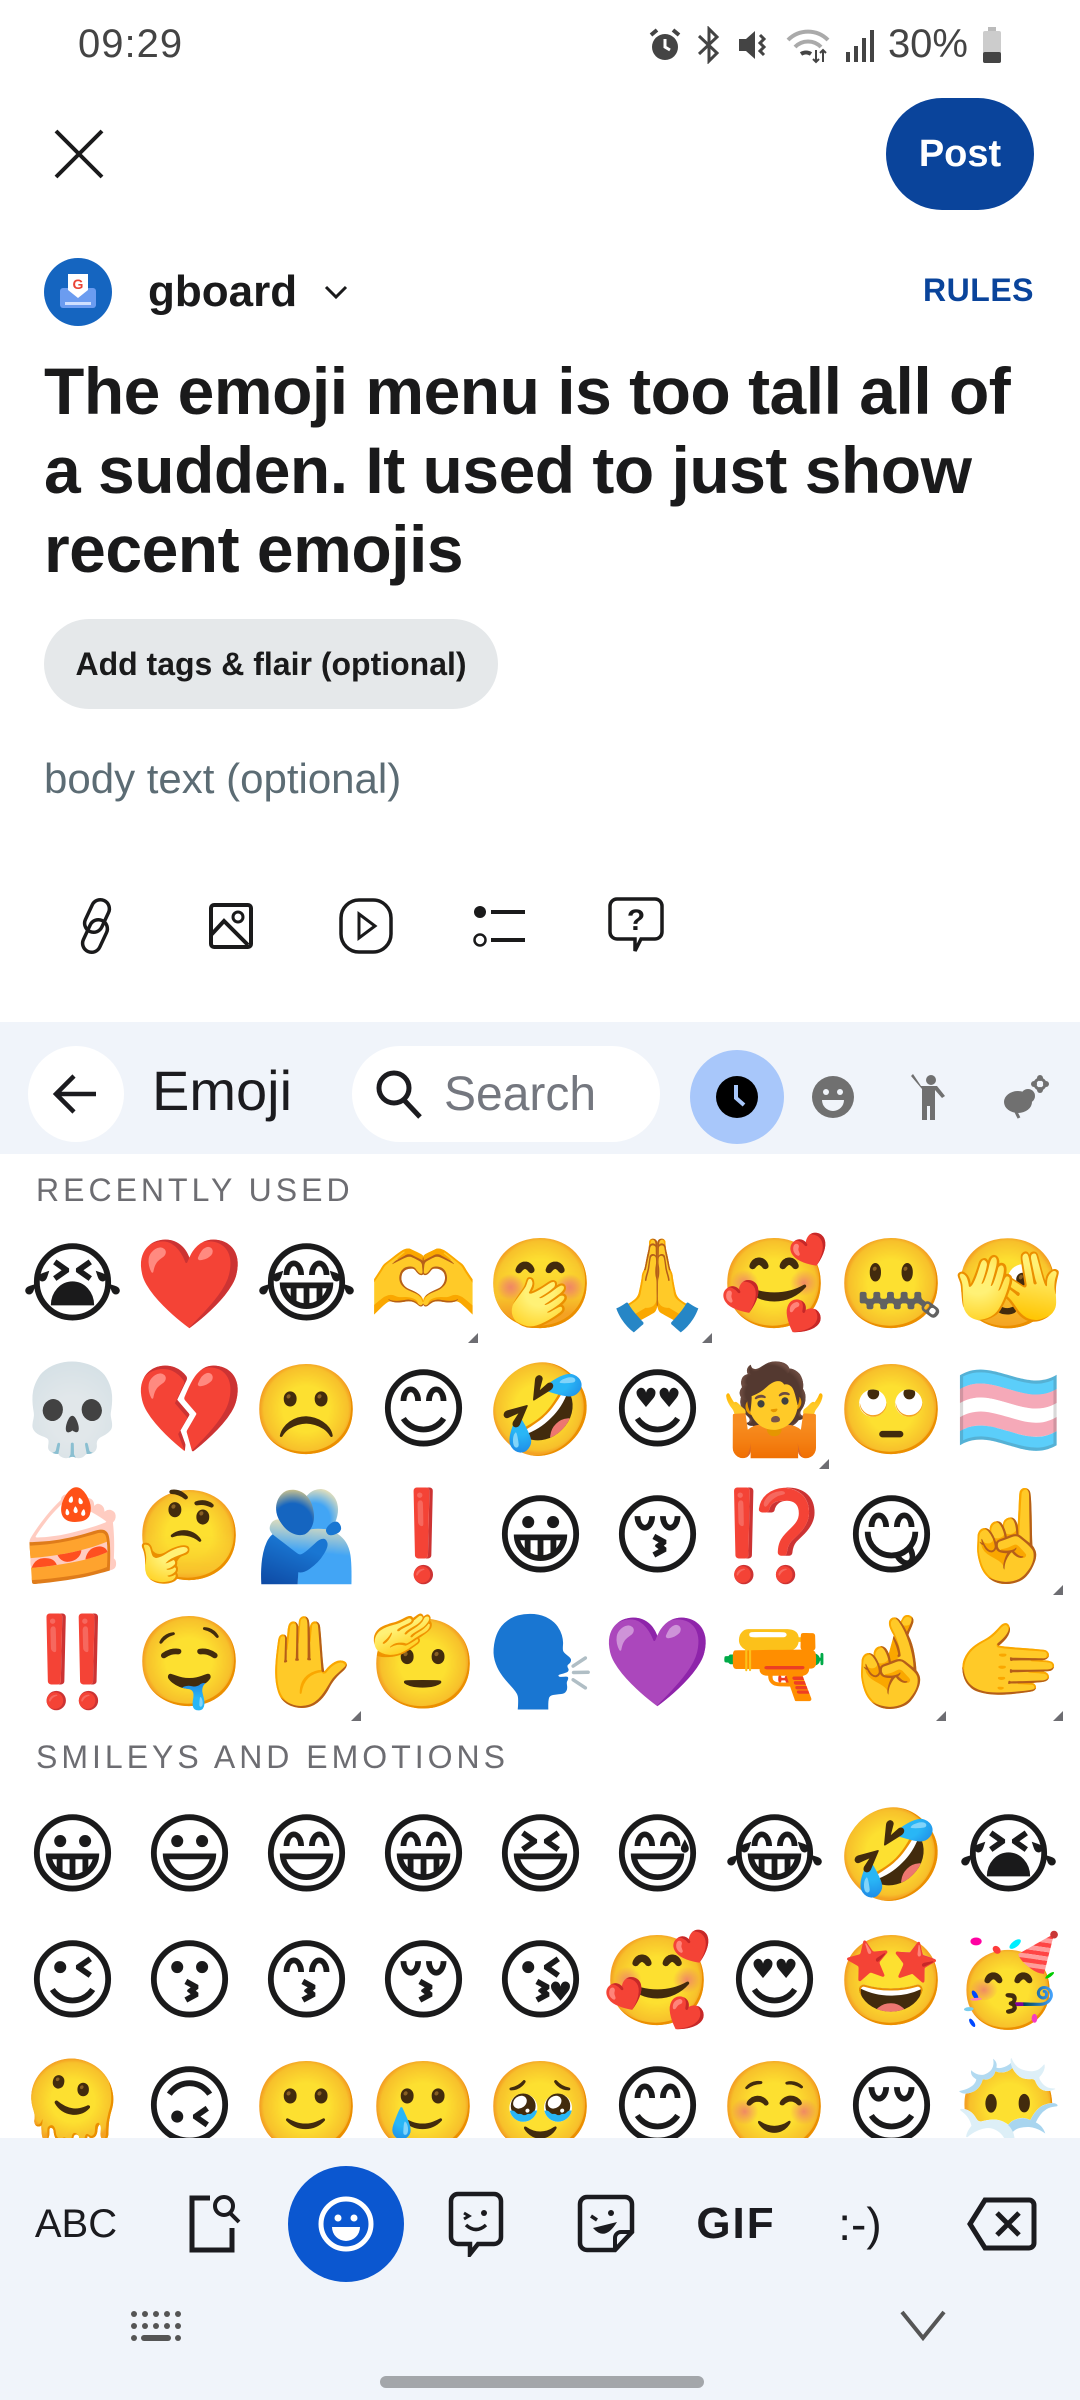  Describe the element at coordinates (1025, 1097) in the screenshot. I see `category-animals-nature` at that location.